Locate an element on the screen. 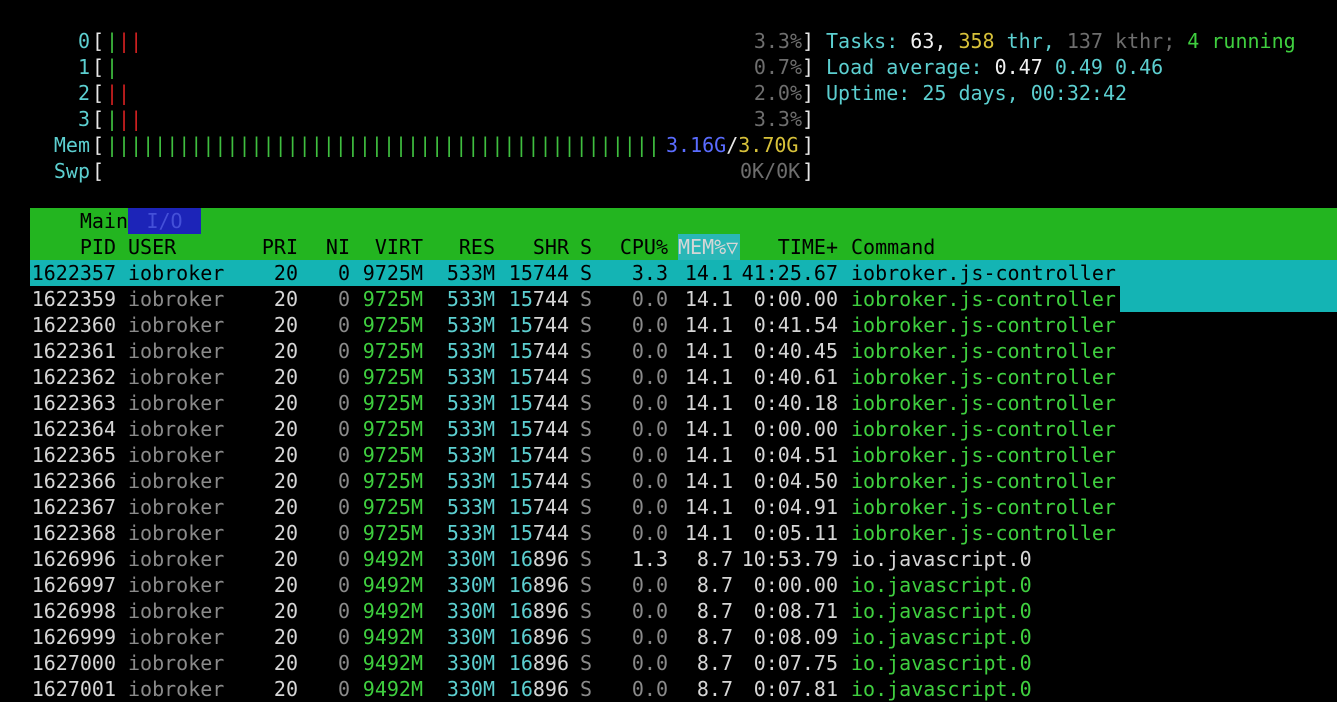 The width and height of the screenshot is (1337, 702). col-ni: NI is located at coordinates (336, 247).